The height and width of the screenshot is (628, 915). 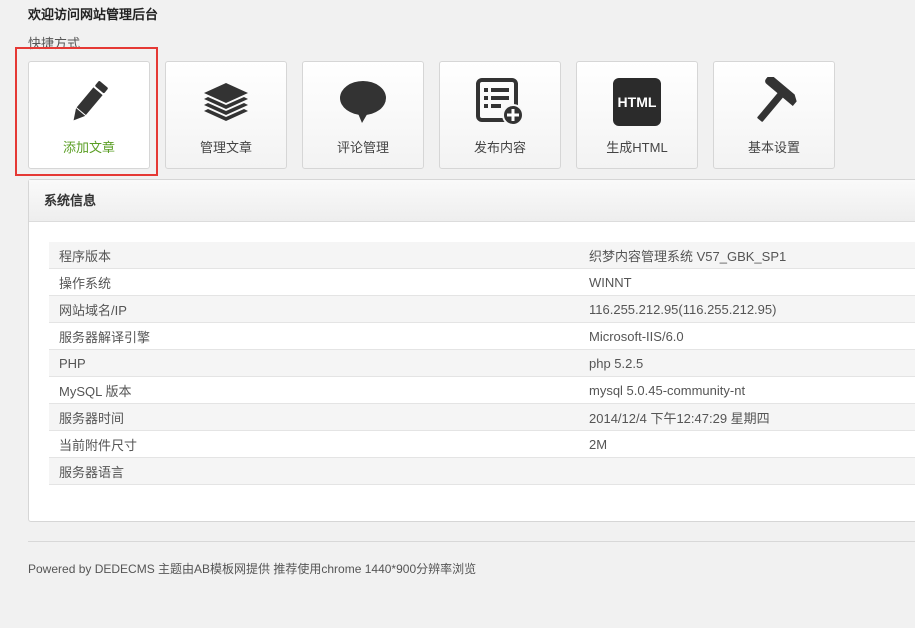 I want to click on shortcut-comments: 评论管理, so click(x=363, y=115).